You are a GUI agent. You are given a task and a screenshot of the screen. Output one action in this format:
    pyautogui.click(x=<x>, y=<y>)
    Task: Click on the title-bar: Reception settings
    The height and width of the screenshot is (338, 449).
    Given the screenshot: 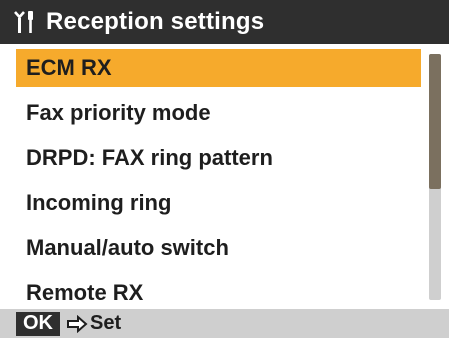 What is the action you would take?
    pyautogui.click(x=224, y=22)
    